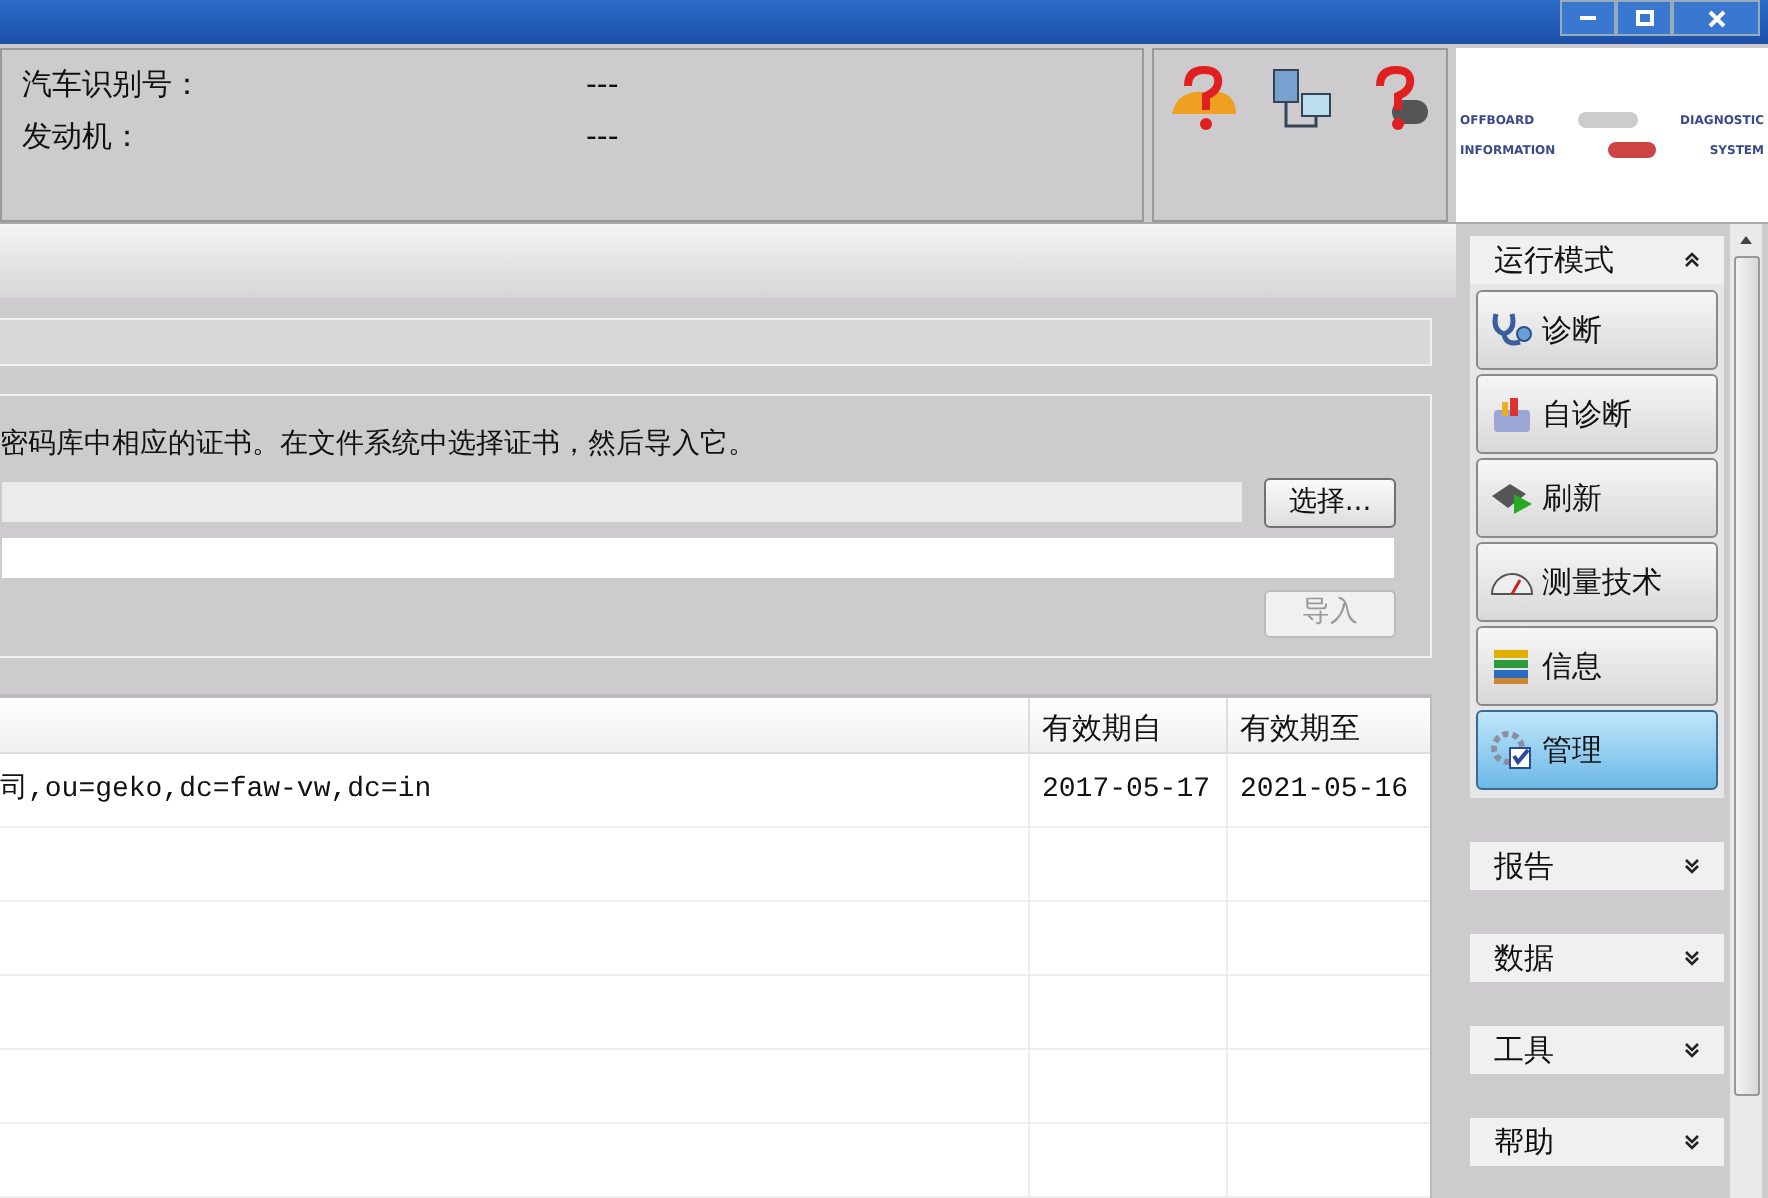 The height and width of the screenshot is (1198, 1768). Describe the element at coordinates (1597, 958) in the screenshot. I see `section-header: 数据` at that location.